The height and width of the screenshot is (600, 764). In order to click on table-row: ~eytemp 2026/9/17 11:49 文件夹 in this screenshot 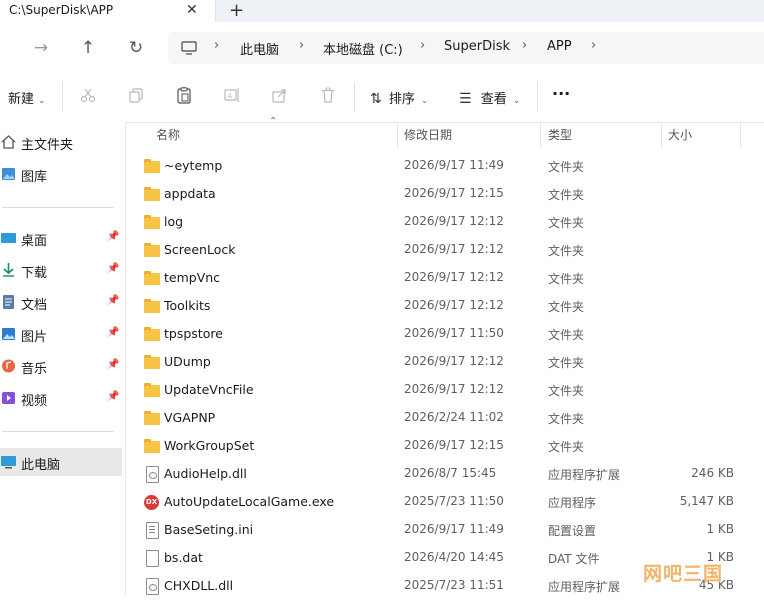, I will do `click(445, 166)`.